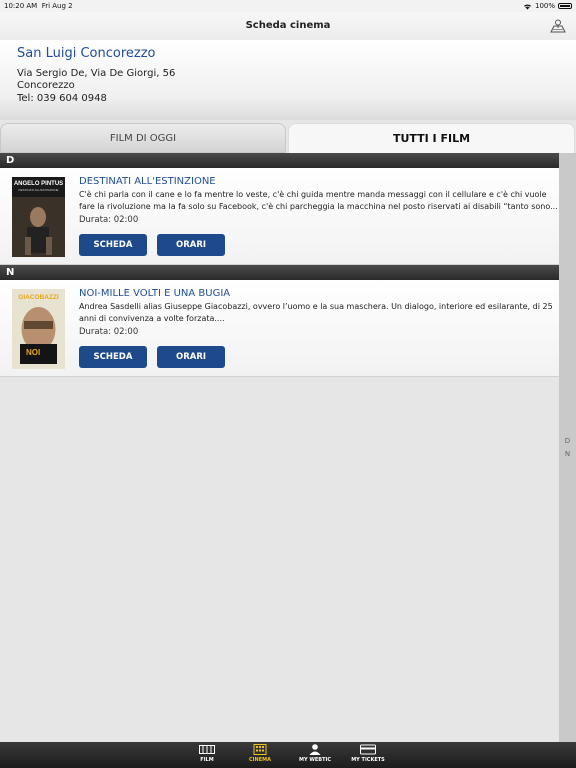  Describe the element at coordinates (96, 73) in the screenshot. I see `cinema-address: Via Sergio De, Via De Giorgi, 56` at that location.